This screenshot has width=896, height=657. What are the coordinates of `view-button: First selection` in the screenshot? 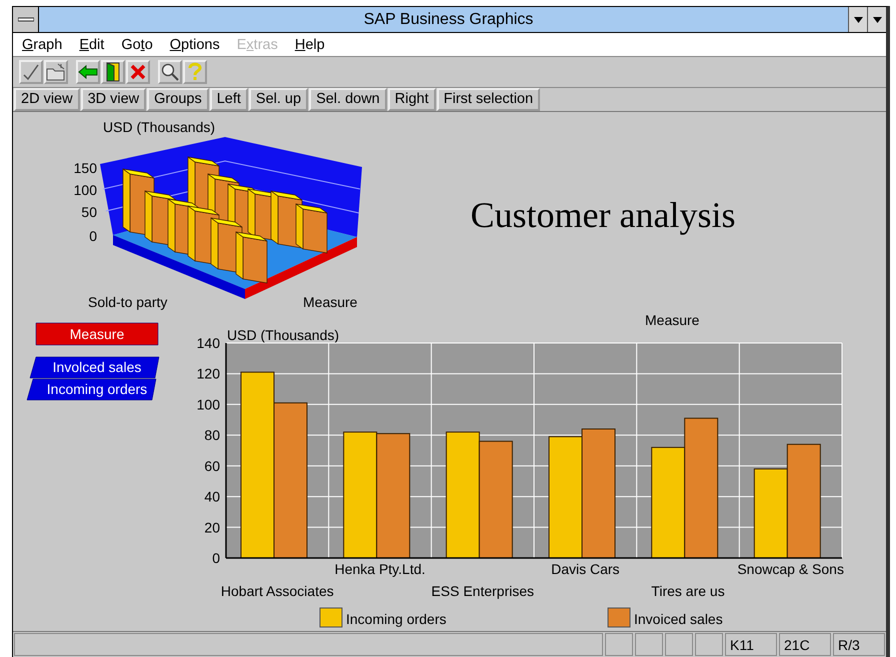 It's located at (488, 100).